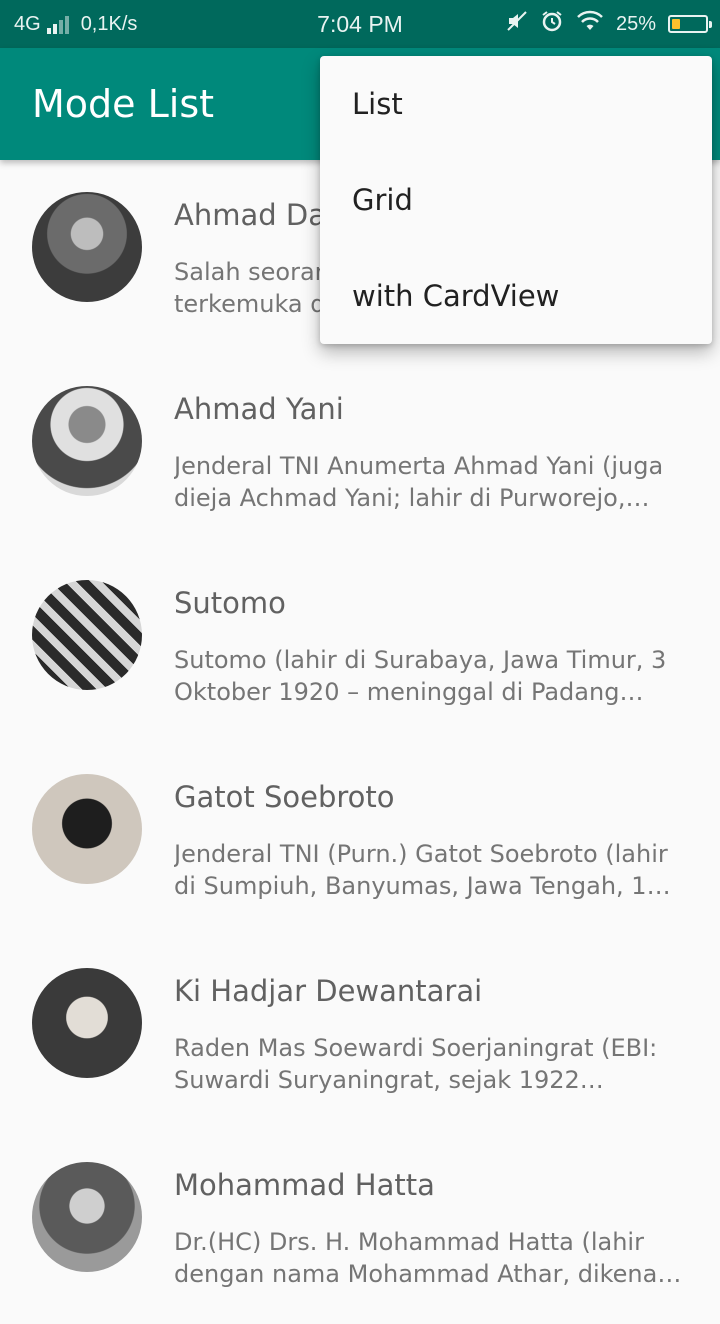 Image resolution: width=720 pixels, height=1324 pixels. I want to click on menu-item-grid: Grid, so click(516, 200).